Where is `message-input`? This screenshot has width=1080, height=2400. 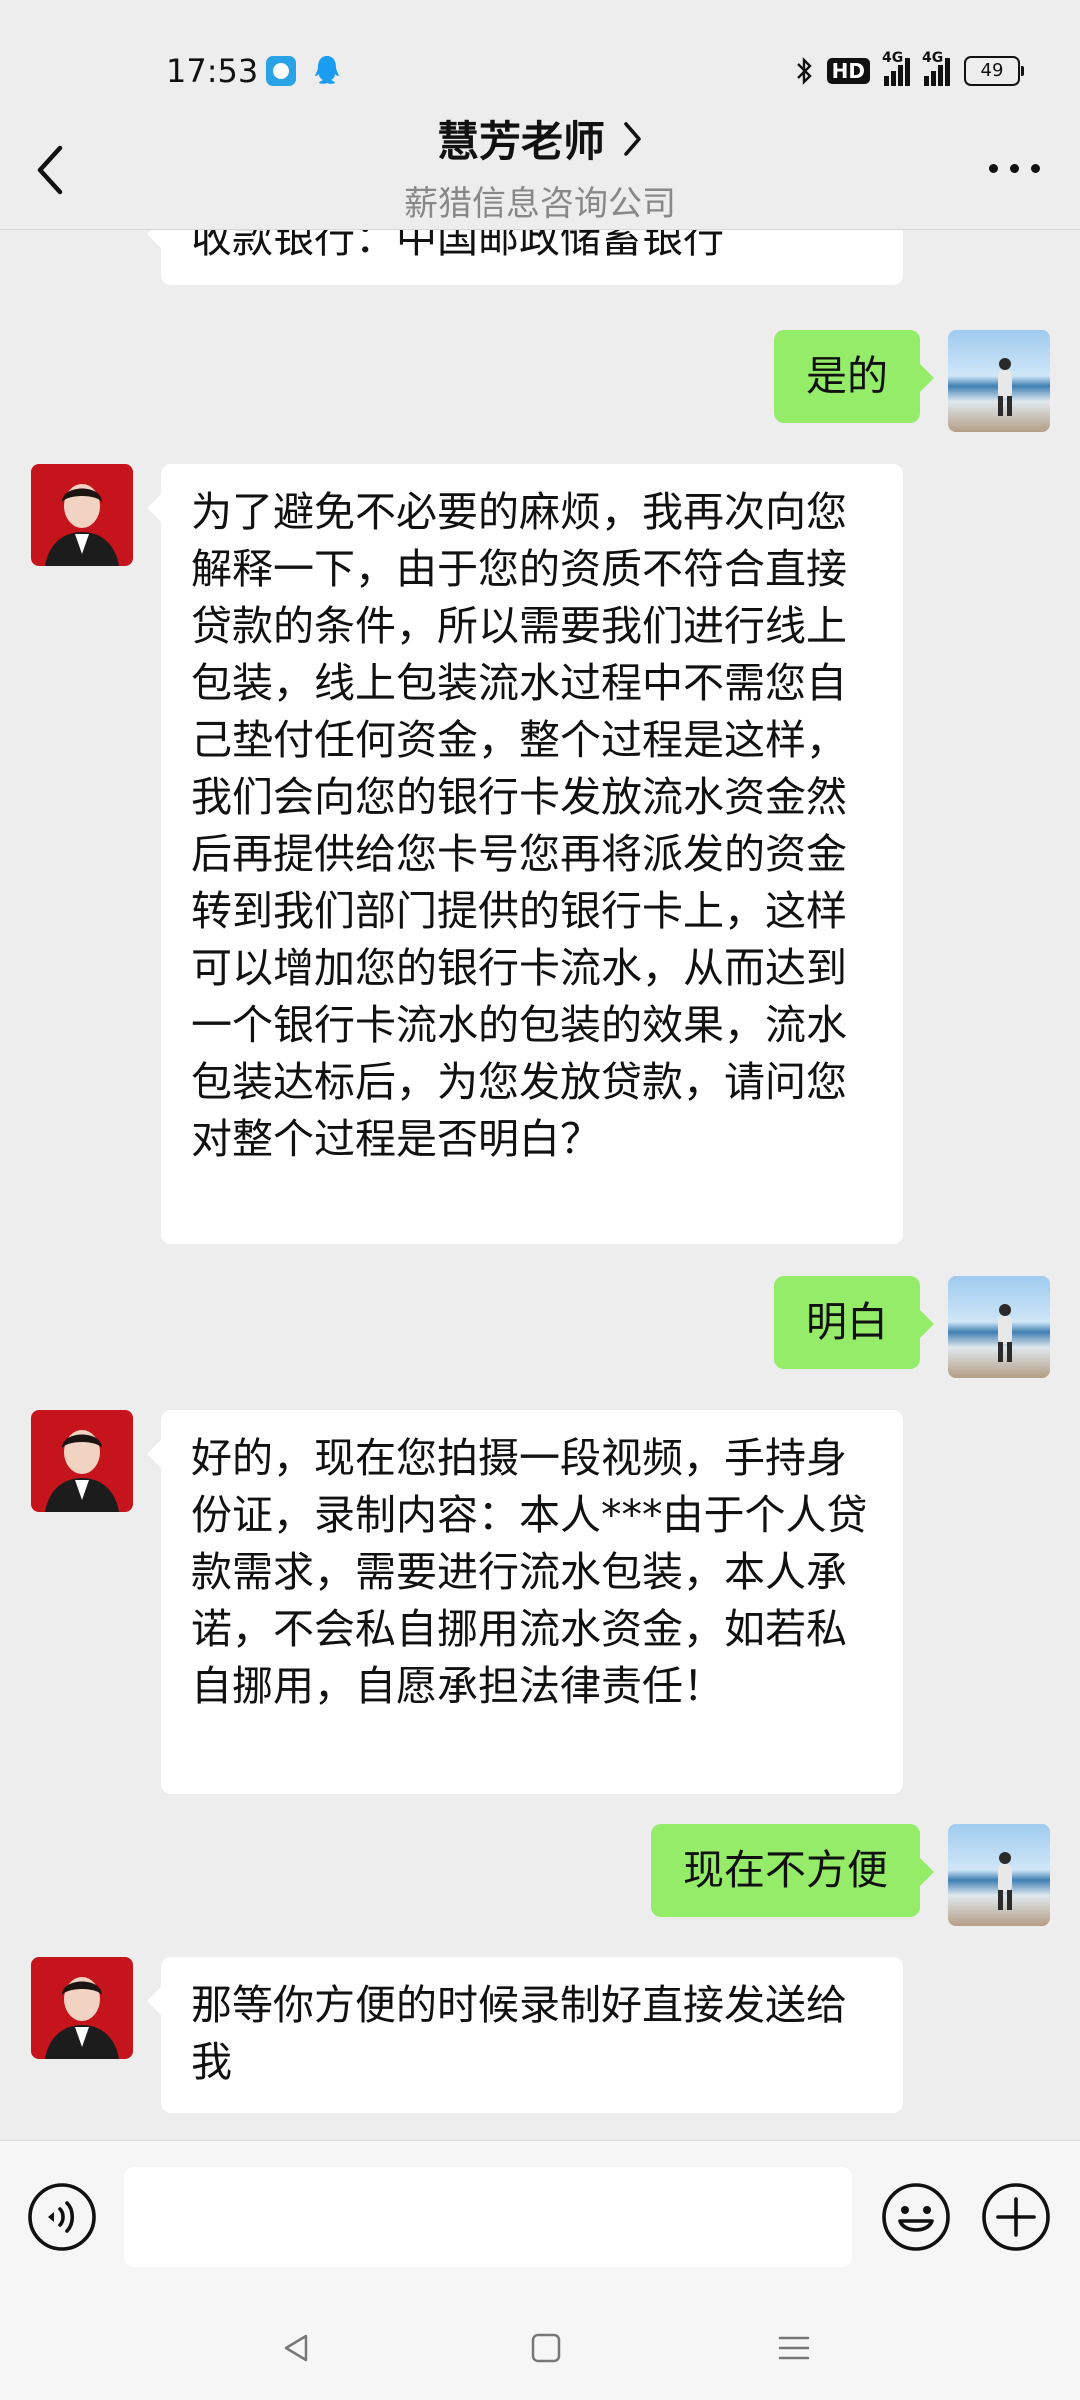
message-input is located at coordinates (488, 2217).